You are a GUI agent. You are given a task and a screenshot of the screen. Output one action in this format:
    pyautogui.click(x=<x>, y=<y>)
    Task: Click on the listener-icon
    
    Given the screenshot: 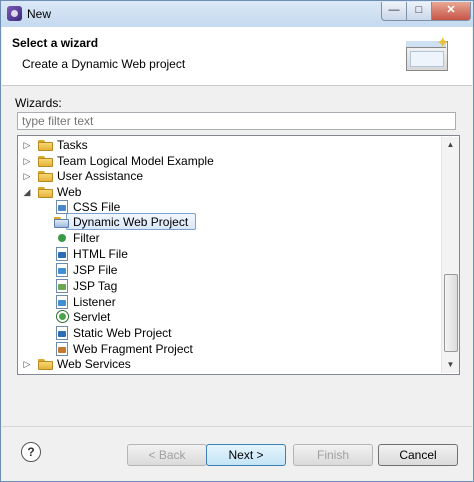 What is the action you would take?
    pyautogui.click(x=62, y=302)
    